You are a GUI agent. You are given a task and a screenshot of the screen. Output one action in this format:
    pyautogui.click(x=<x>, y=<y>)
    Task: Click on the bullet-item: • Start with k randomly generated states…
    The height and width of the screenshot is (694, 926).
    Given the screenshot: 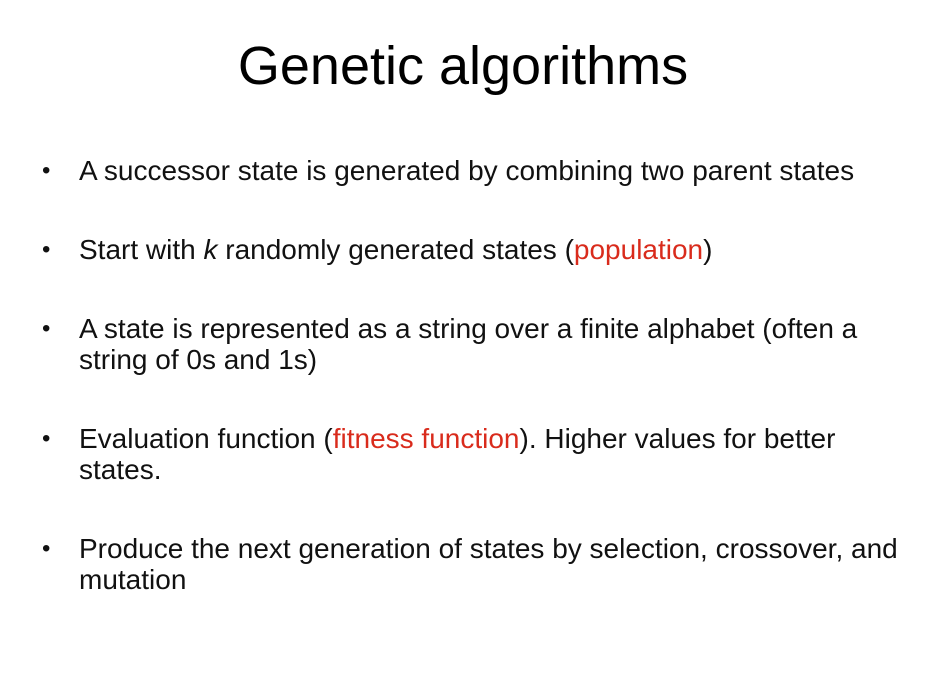 What is the action you would take?
    pyautogui.click(x=470, y=249)
    